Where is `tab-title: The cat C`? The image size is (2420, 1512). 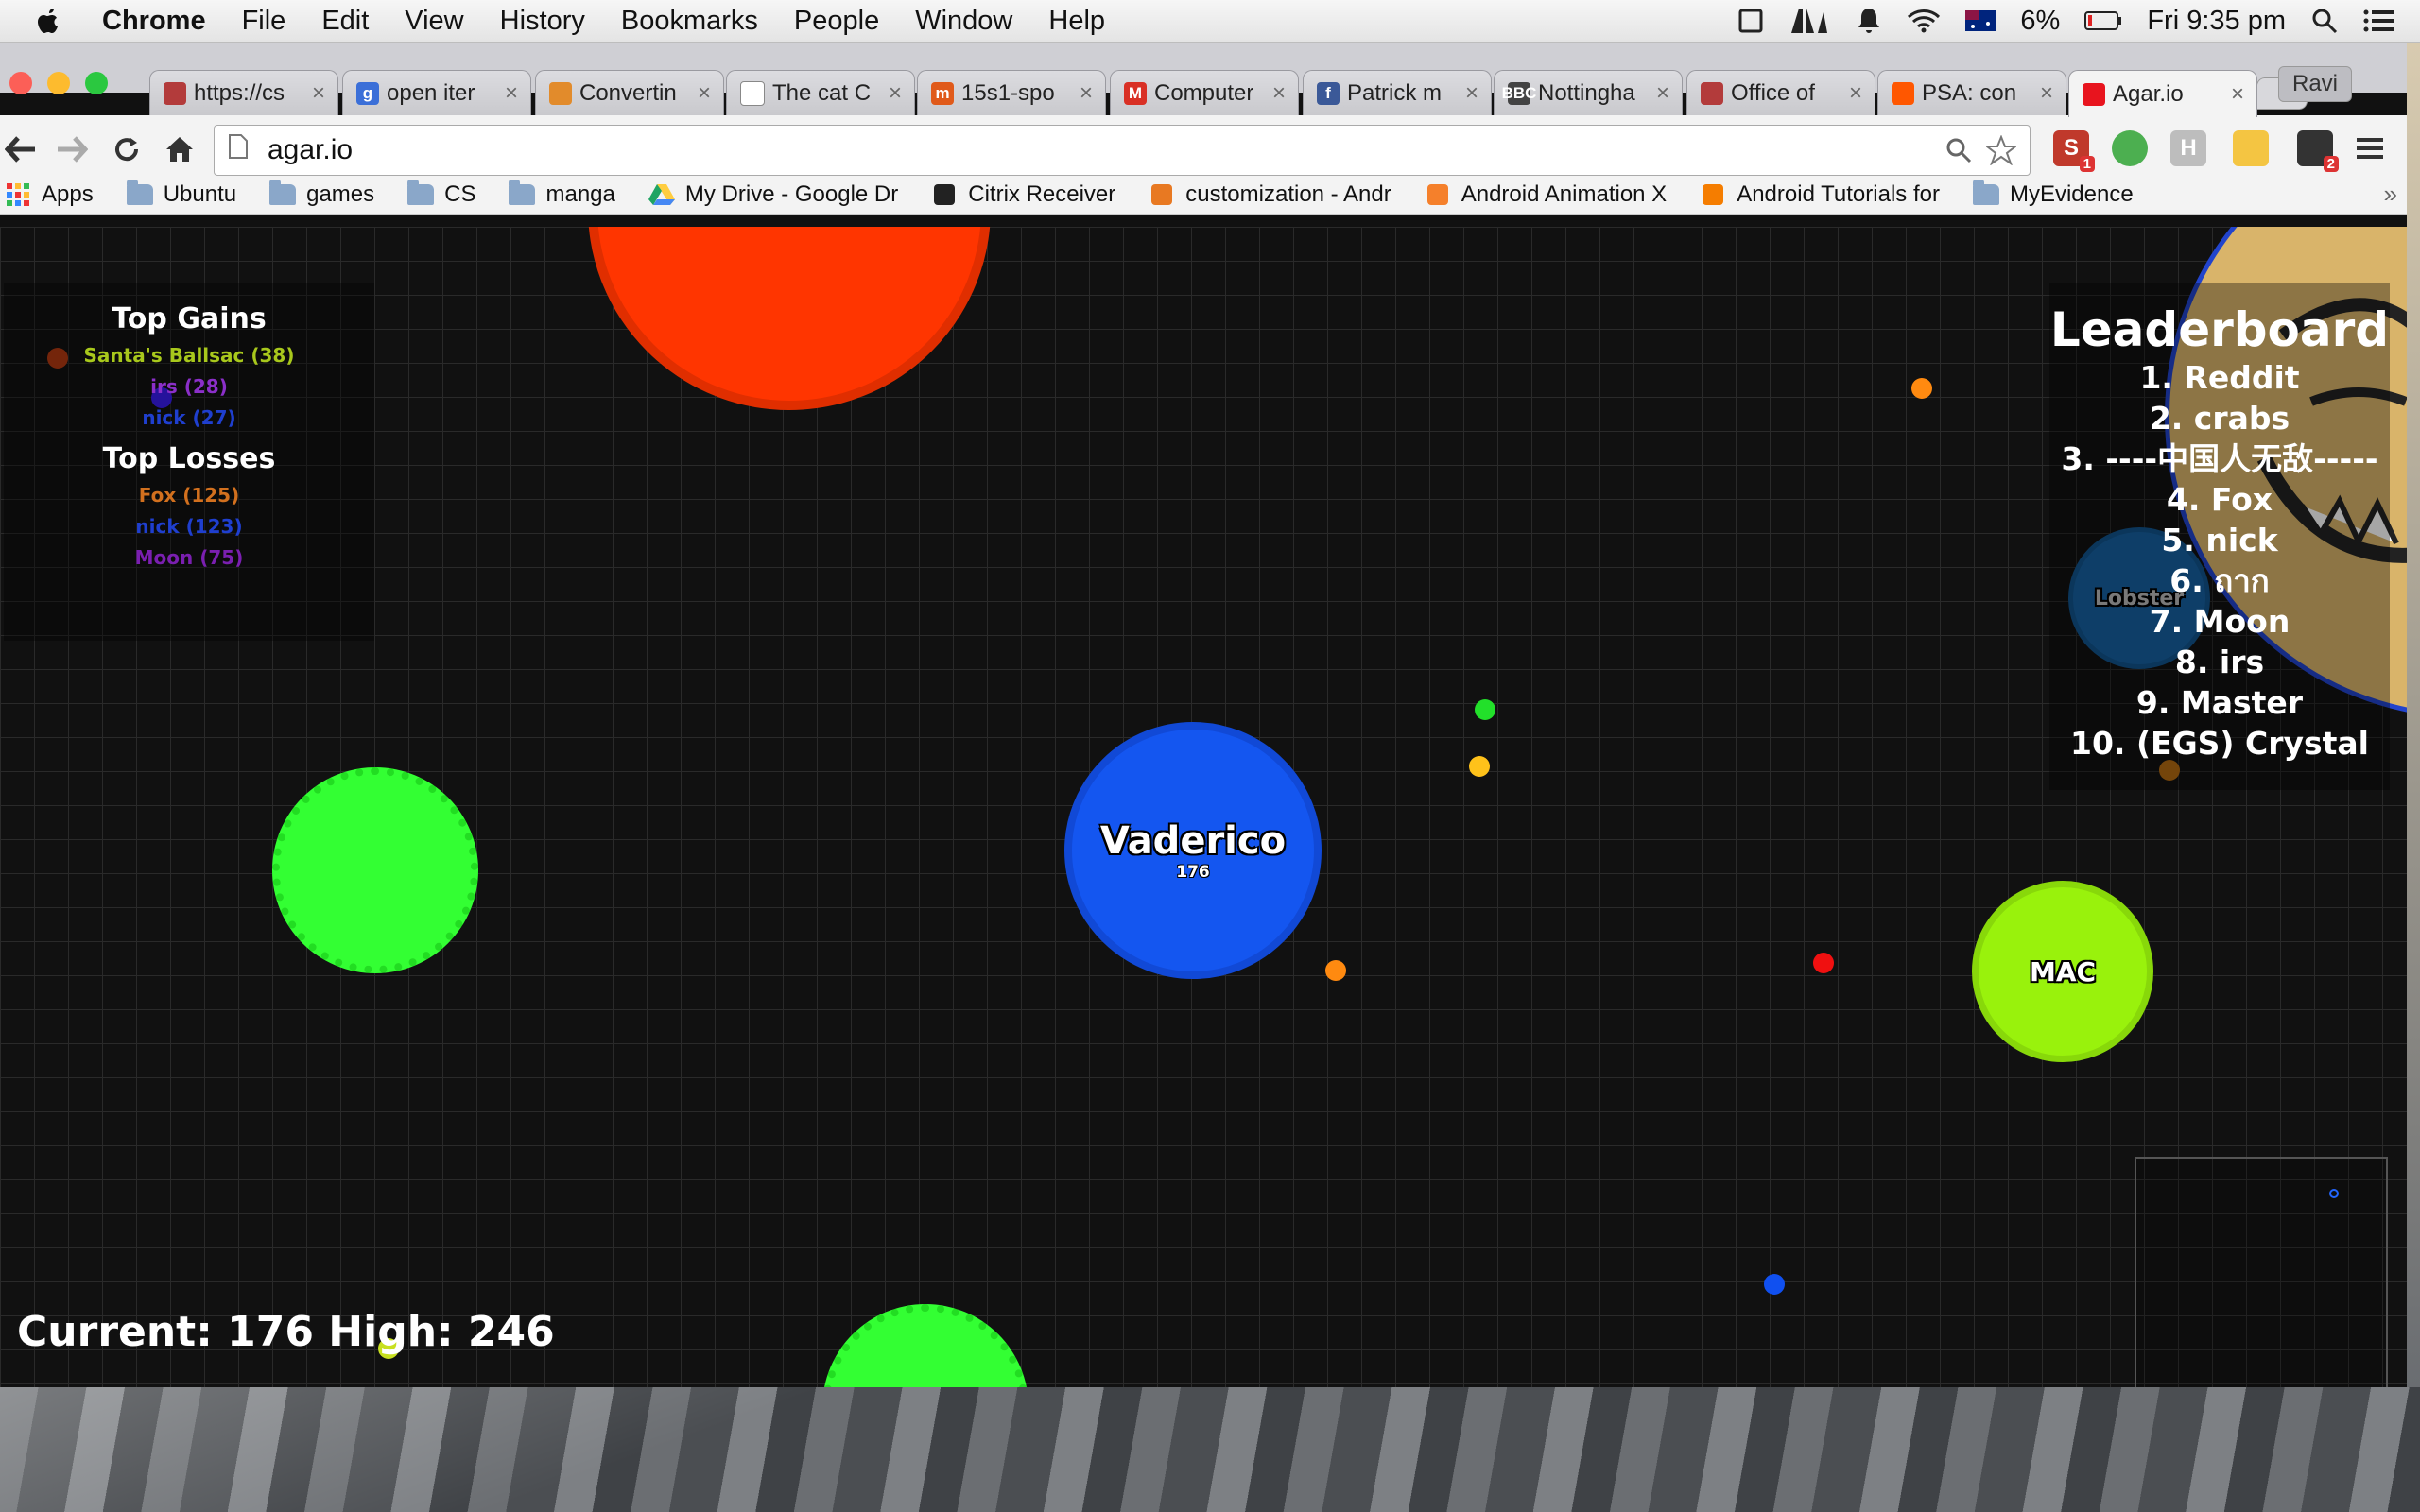 tab-title: The cat C is located at coordinates (822, 92).